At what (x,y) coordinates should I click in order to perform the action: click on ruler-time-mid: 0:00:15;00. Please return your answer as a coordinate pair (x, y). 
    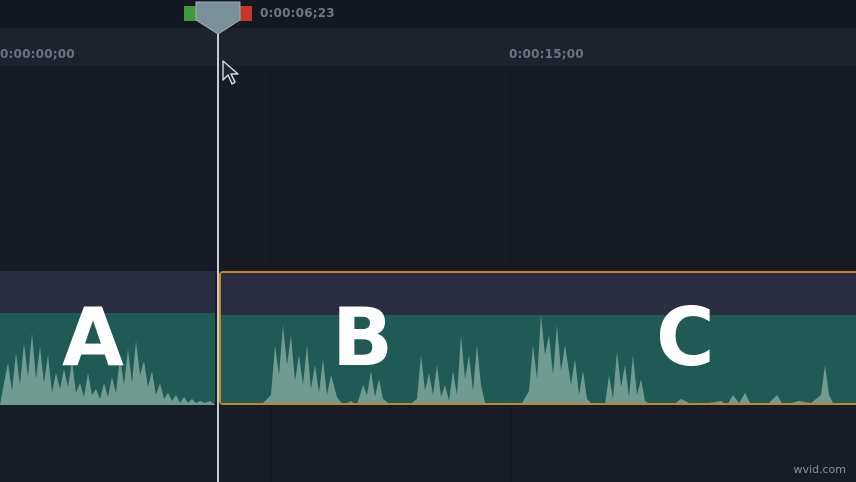
    Looking at the image, I should click on (546, 54).